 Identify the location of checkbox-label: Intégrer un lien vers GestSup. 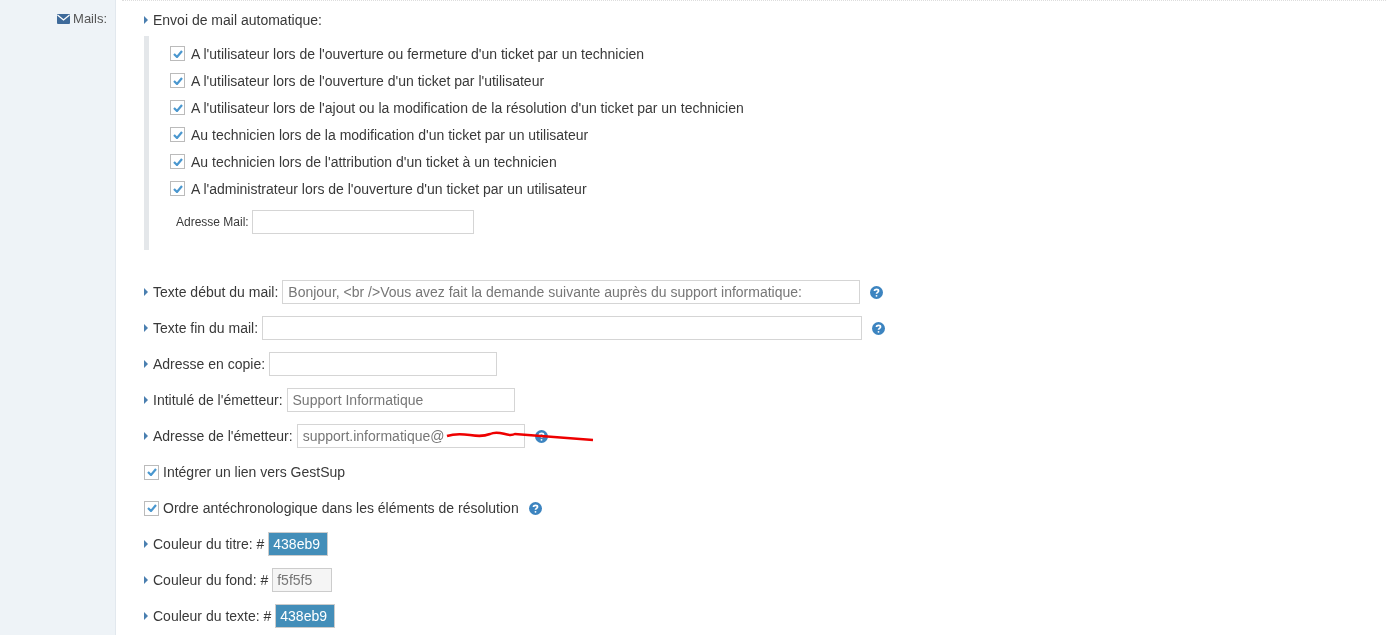
(254, 472).